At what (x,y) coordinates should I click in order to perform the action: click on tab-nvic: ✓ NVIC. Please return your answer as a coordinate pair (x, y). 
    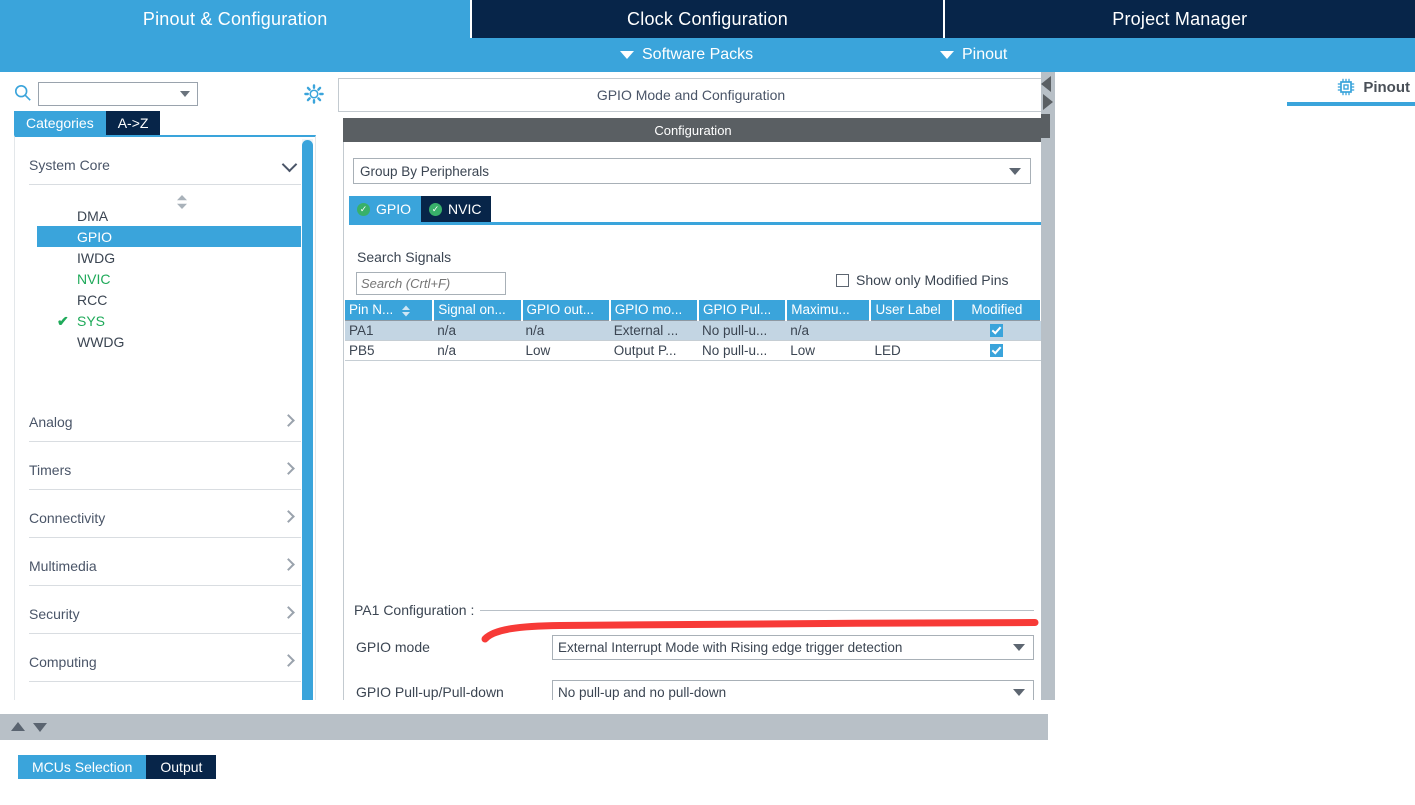
    Looking at the image, I should click on (456, 209).